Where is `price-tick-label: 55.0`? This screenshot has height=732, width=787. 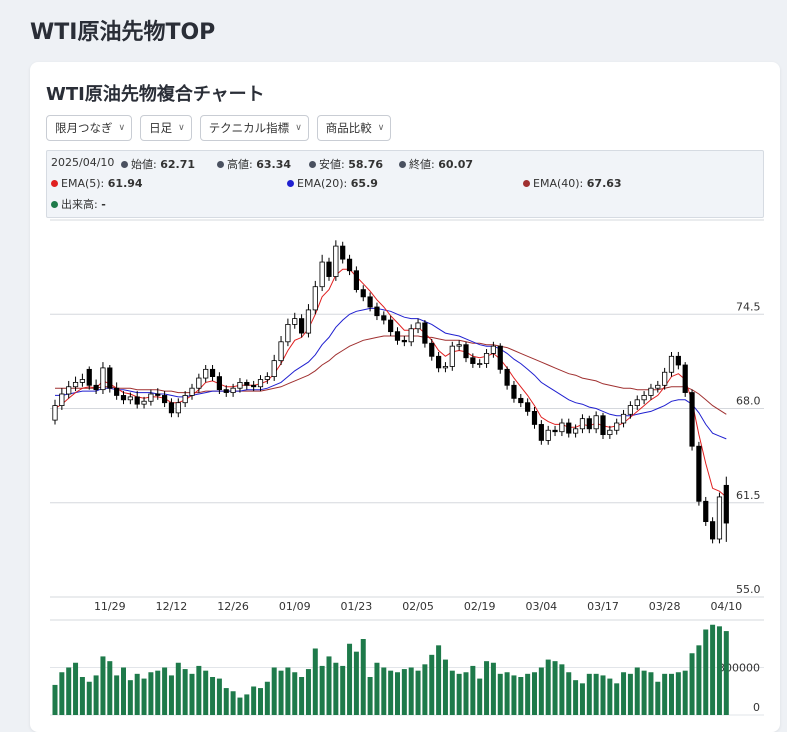 price-tick-label: 55.0 is located at coordinates (748, 589).